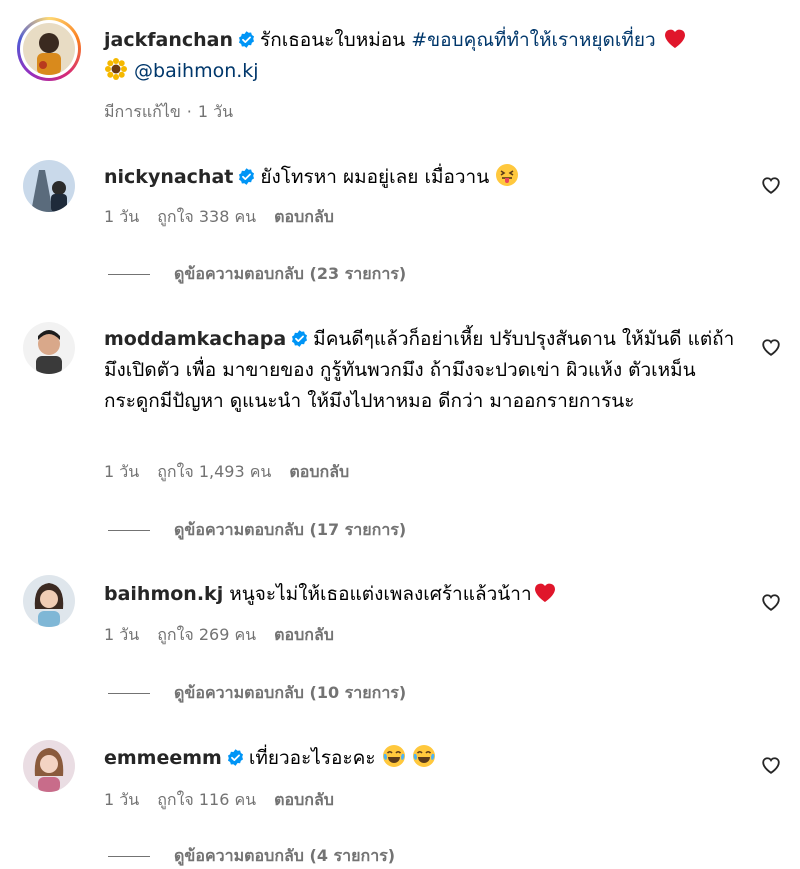 This screenshot has height=869, width=800. I want to click on comment-meta: 1 วัน ถูกใจ 116 คน ตอบกลับ, so click(228, 800).